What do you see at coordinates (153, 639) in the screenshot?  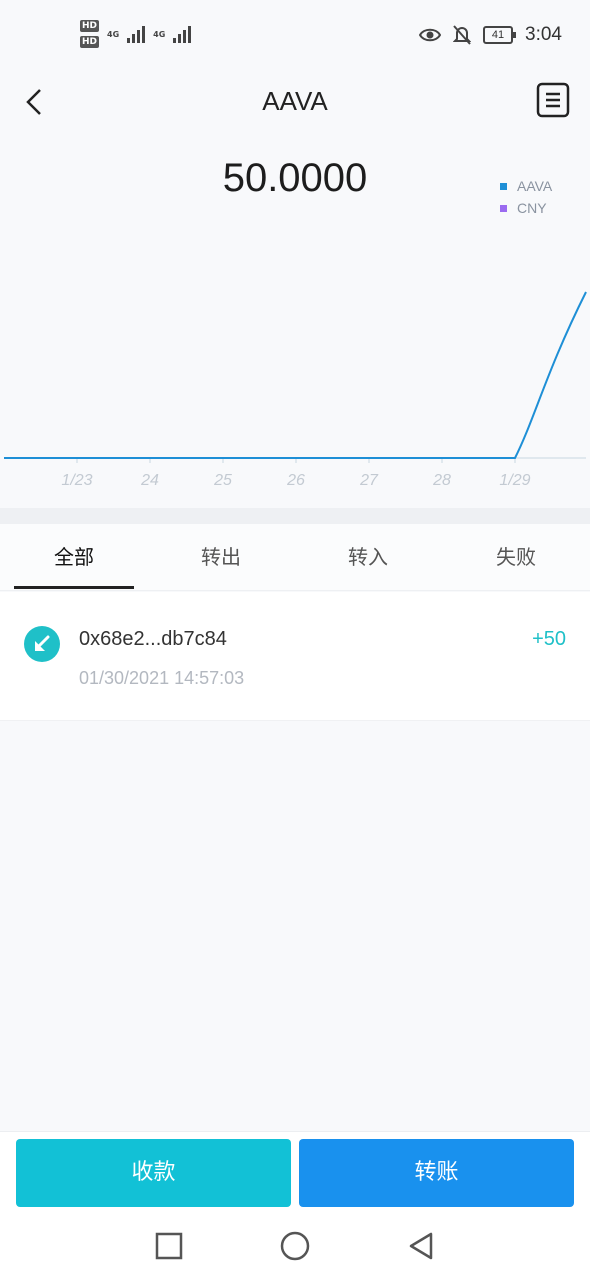 I see `transaction-hash: 0x68e2...db7c84` at bounding box center [153, 639].